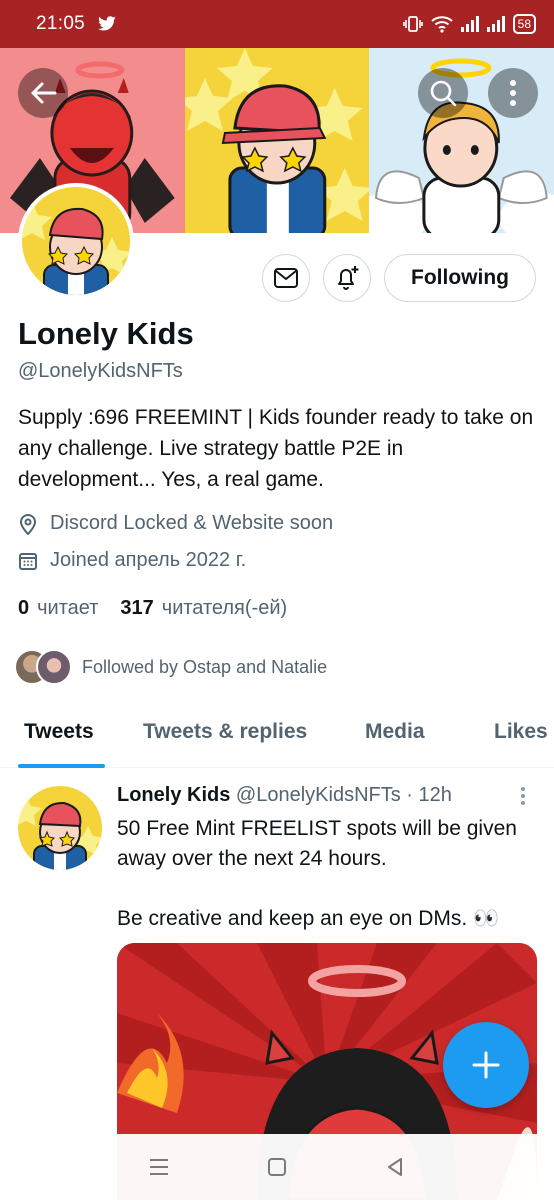 Image resolution: width=554 pixels, height=1200 pixels. Describe the element at coordinates (148, 560) in the screenshot. I see `profile-joined: Joined апрель 2022 г.` at that location.